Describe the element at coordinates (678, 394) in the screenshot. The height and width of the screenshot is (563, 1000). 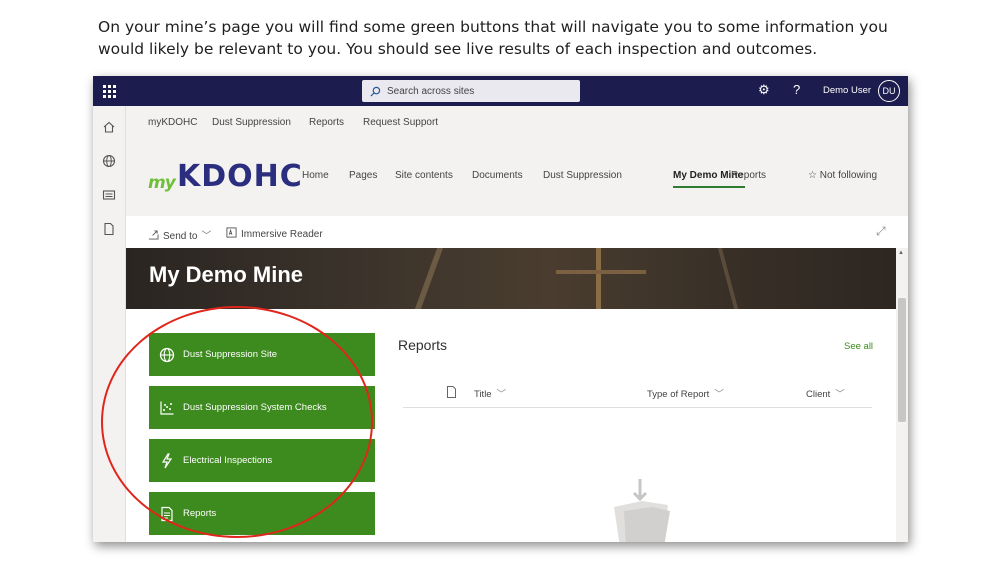
I see `column-type-label: Type of Report` at that location.